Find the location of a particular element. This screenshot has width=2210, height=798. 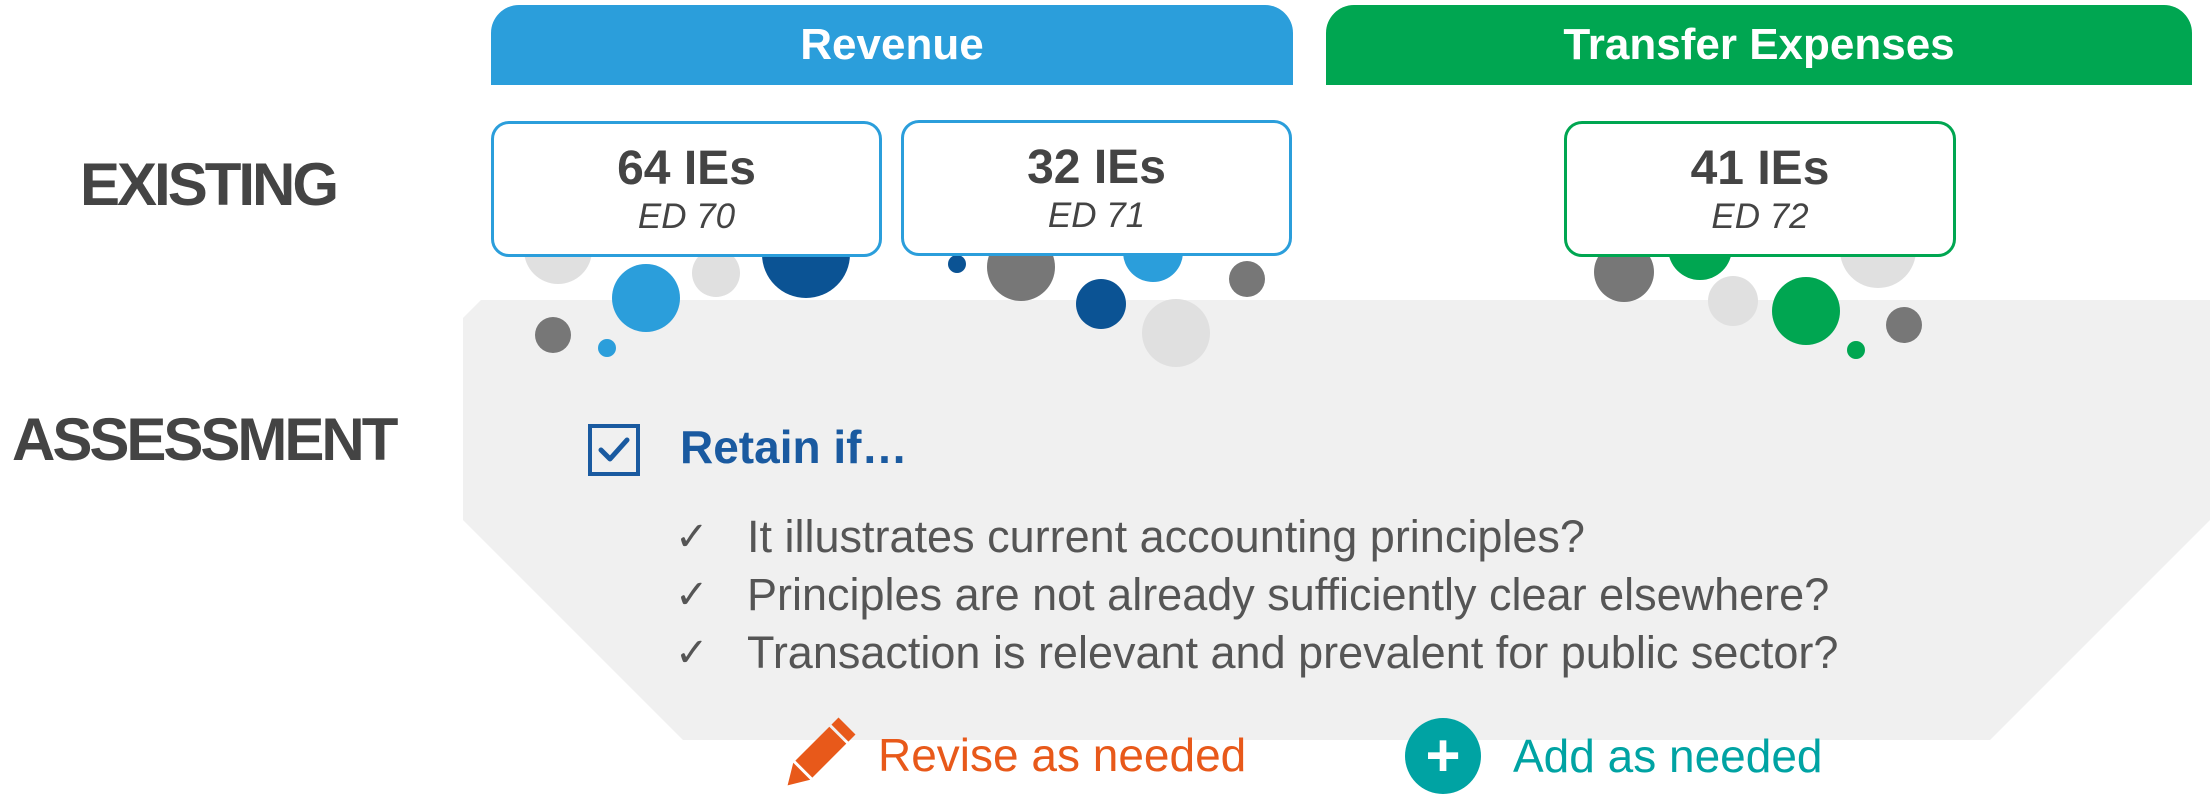

pencil-icon is located at coordinates (821, 751).